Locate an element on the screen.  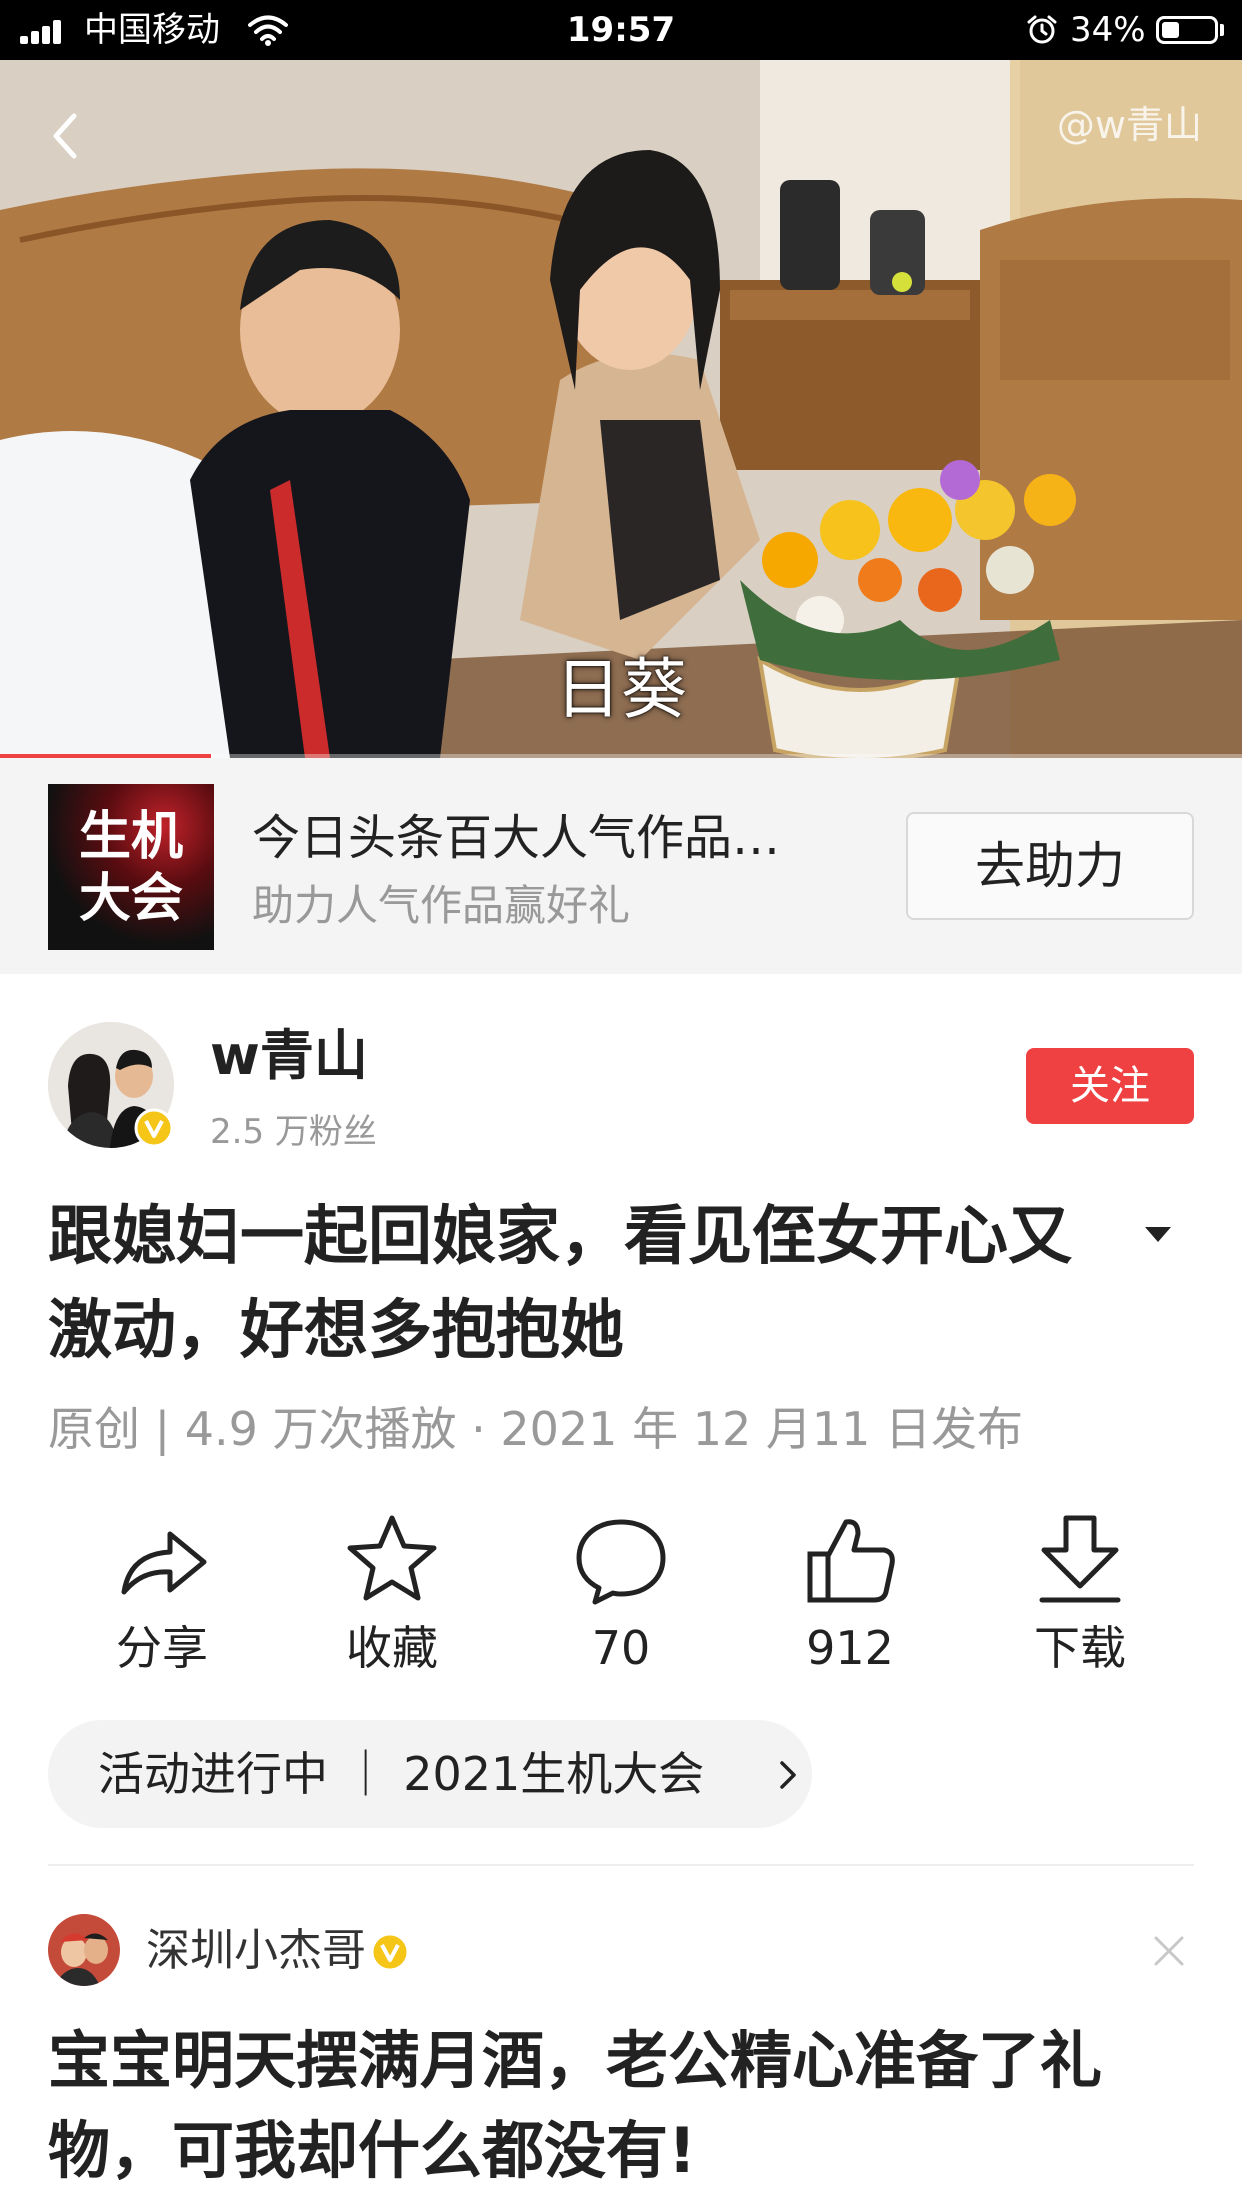
promo-subtitle: 助力人气作品赢好礼 is located at coordinates (441, 905).